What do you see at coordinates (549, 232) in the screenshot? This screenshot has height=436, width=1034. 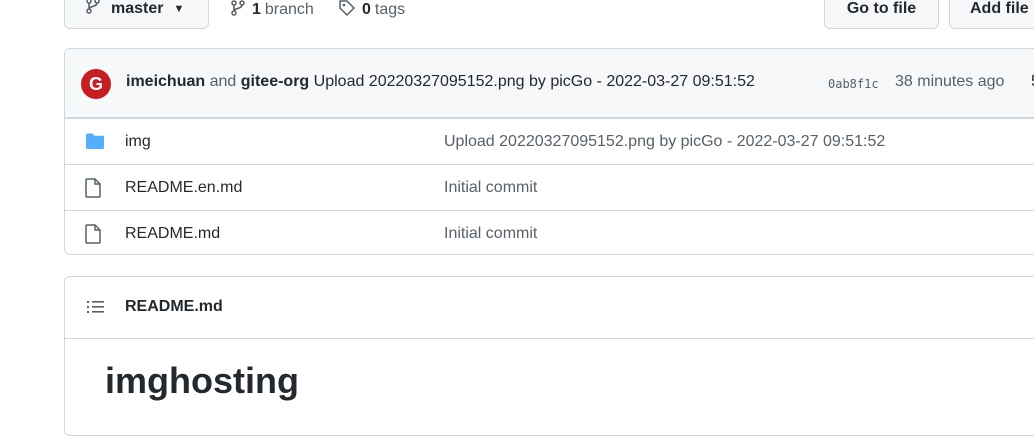 I see `file-row: README.md Initial commit` at bounding box center [549, 232].